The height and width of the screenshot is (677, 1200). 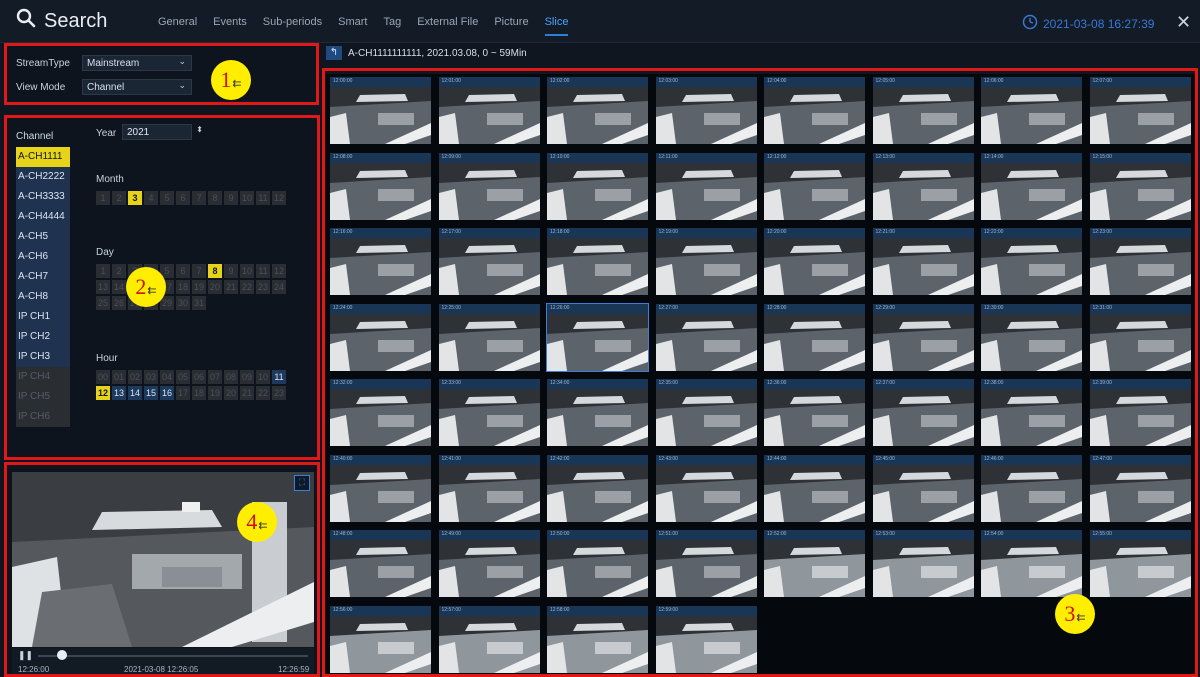 I want to click on callout-4: 4⇇, so click(x=257, y=522).